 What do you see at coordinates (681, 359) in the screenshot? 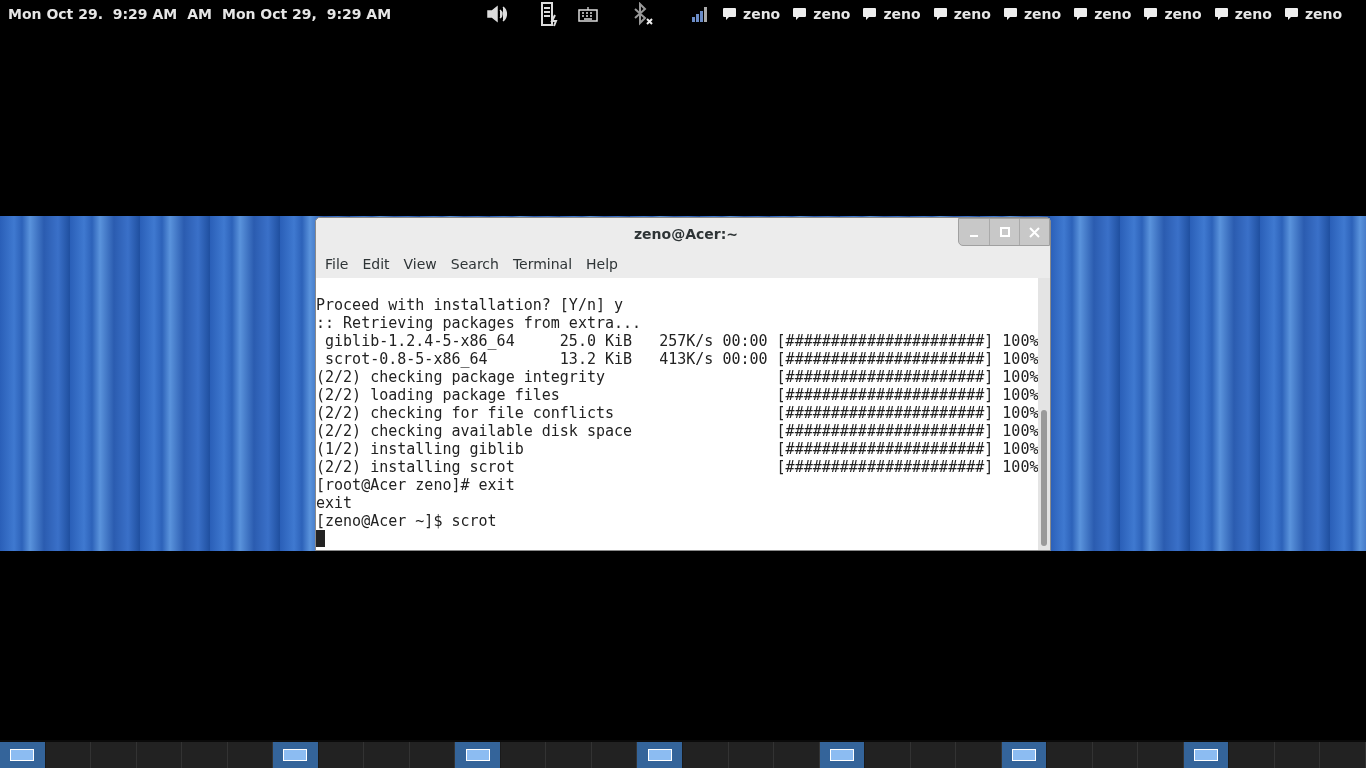
I see `terminal-line: scrot-0.8-5-x86_64 13.2 KiB 413K/s 00:00 [######################] 100%` at bounding box center [681, 359].